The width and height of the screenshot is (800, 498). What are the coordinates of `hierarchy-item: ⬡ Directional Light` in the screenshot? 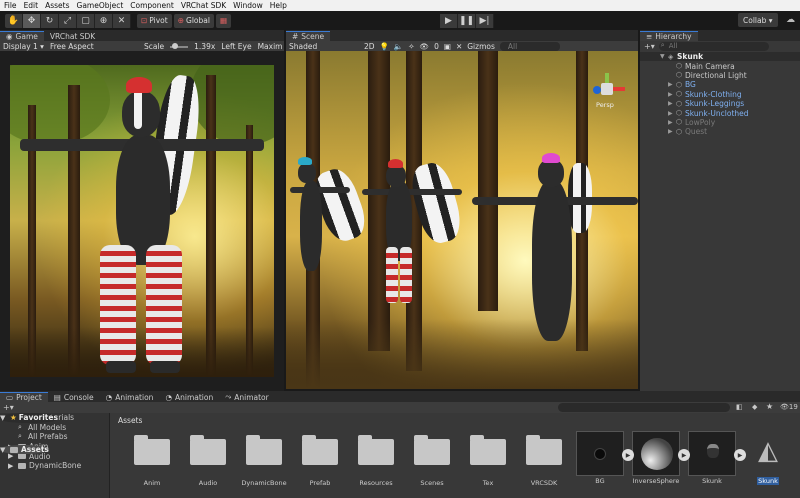 It's located at (720, 75).